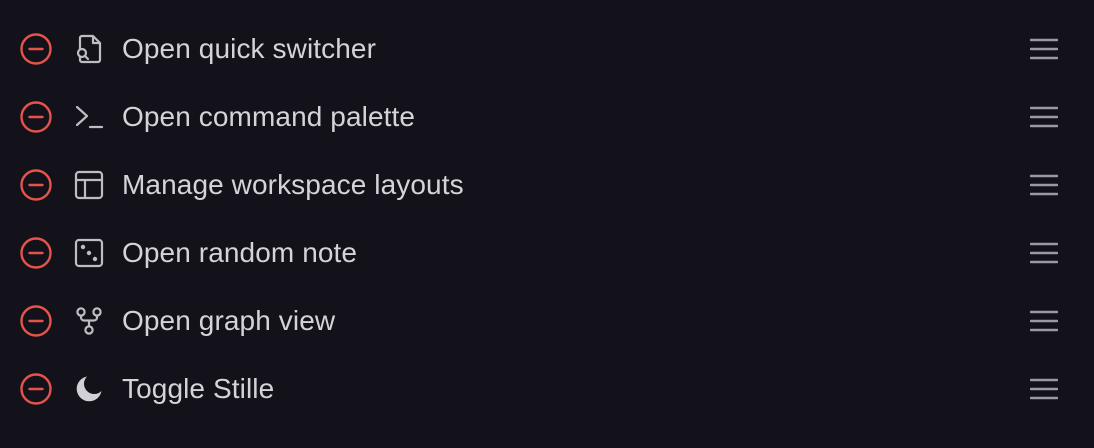 This screenshot has height=448, width=1094. Describe the element at coordinates (89, 321) in the screenshot. I see `git-fork-icon` at that location.